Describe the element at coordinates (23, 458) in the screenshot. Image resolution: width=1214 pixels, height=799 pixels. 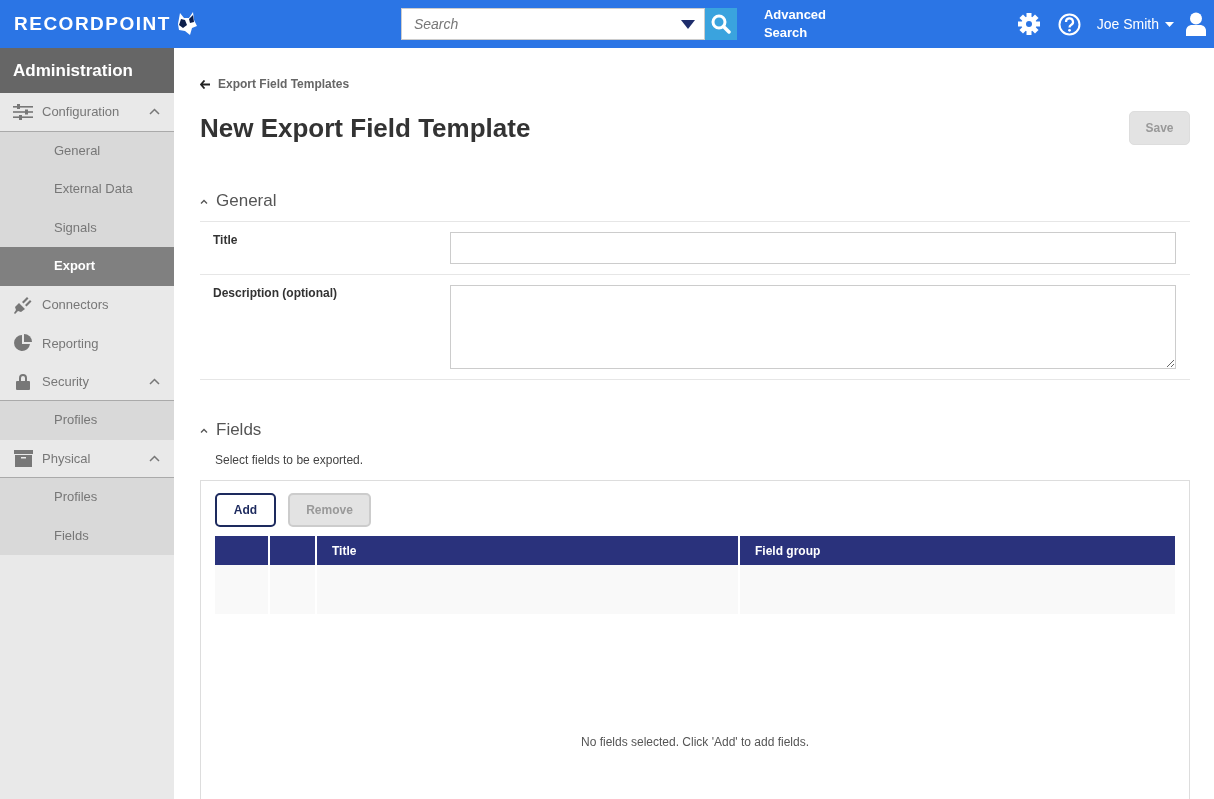
I see `archive-box-icon` at that location.